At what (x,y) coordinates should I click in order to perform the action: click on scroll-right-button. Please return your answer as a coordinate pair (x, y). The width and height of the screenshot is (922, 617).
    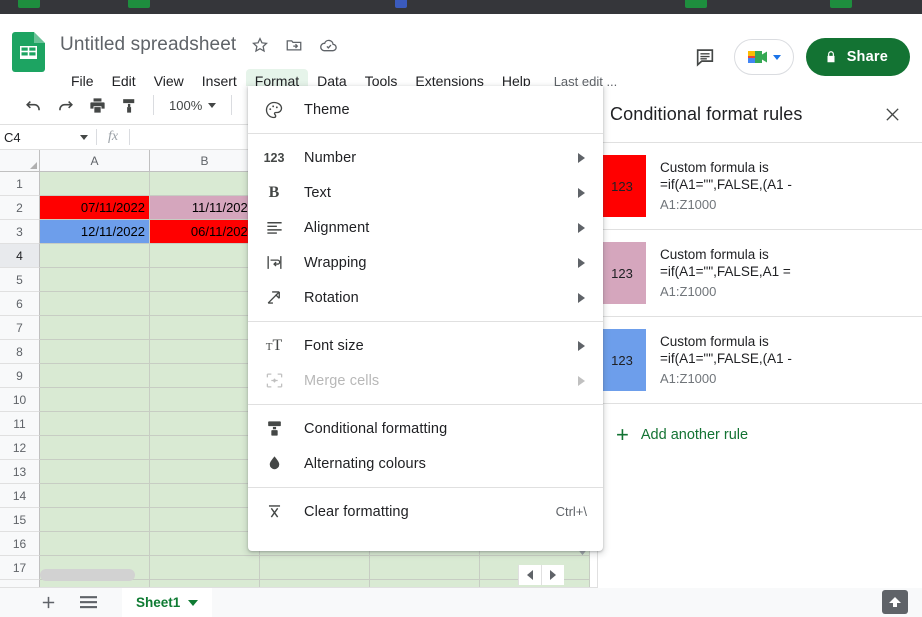
    Looking at the image, I should click on (552, 575).